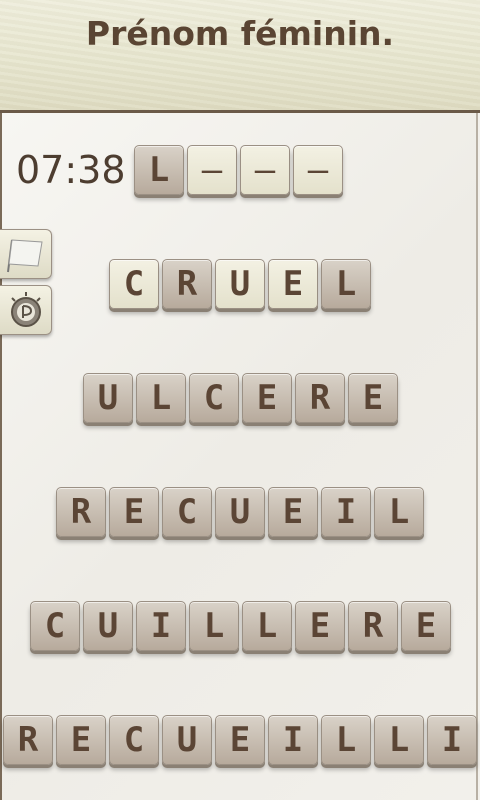 This screenshot has width=480, height=800. I want to click on timer: 07:38, so click(71, 170).